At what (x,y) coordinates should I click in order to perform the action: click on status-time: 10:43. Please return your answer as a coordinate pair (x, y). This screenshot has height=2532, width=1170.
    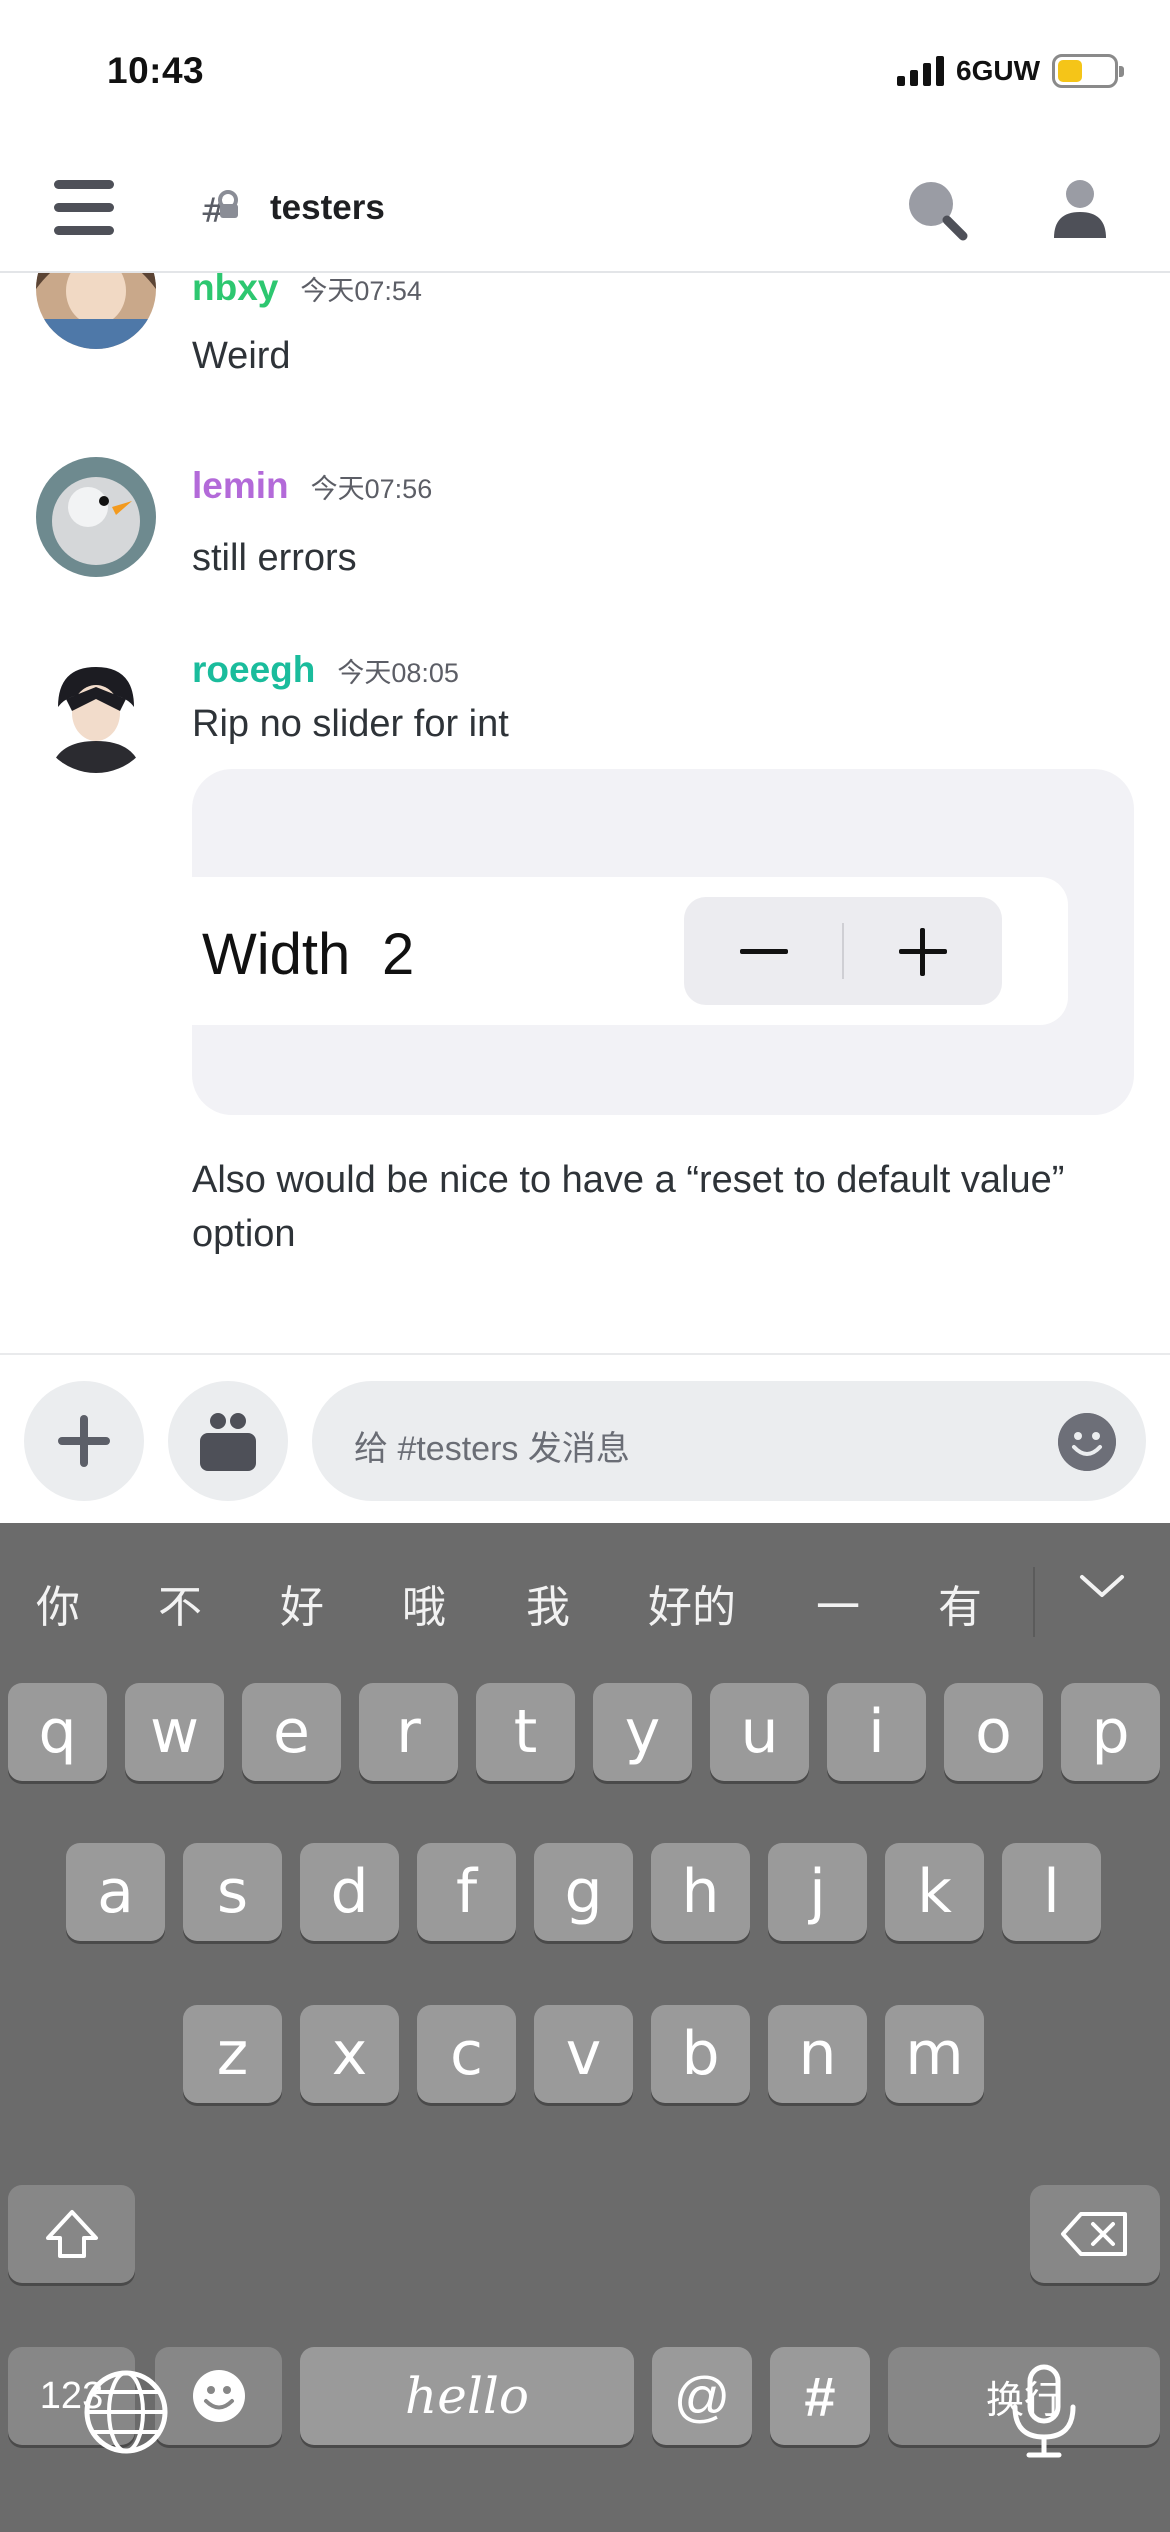
    Looking at the image, I should click on (156, 70).